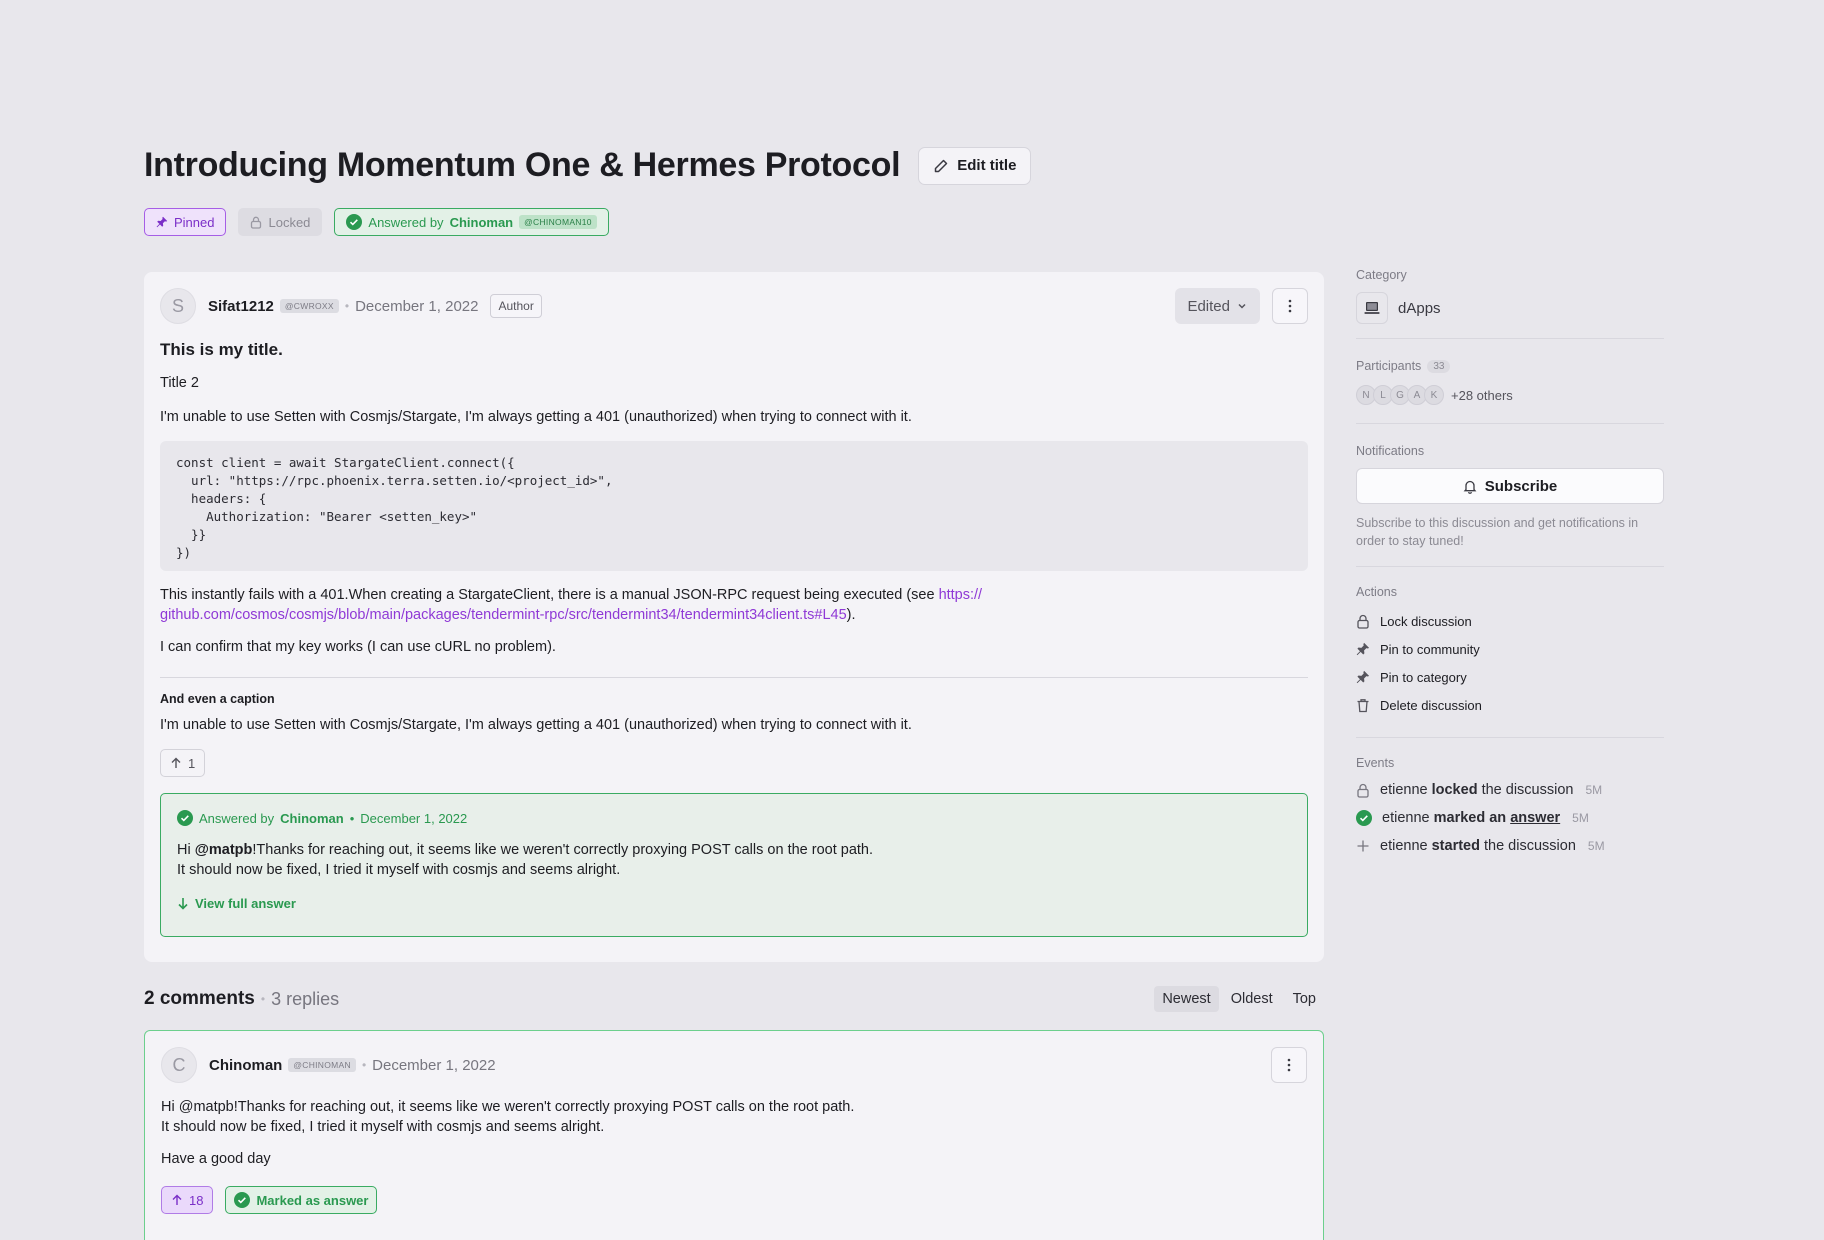 Image resolution: width=1824 pixels, height=1240 pixels. Describe the element at coordinates (1208, 306) in the screenshot. I see `edited-label: Edited` at that location.